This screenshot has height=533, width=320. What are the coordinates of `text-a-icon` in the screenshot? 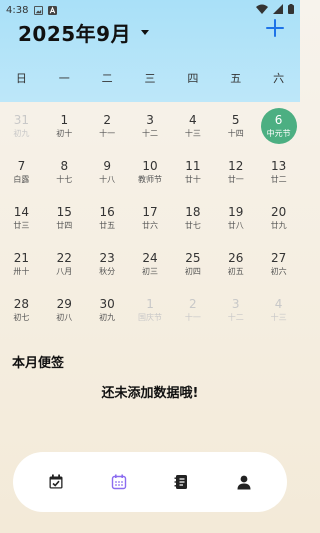 It's located at (53, 10).